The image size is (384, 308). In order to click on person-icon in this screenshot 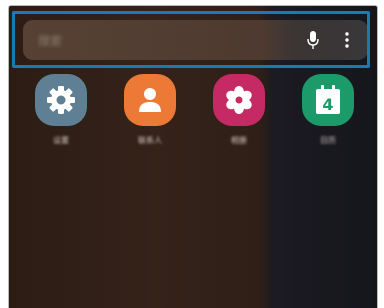, I will do `click(150, 100)`.